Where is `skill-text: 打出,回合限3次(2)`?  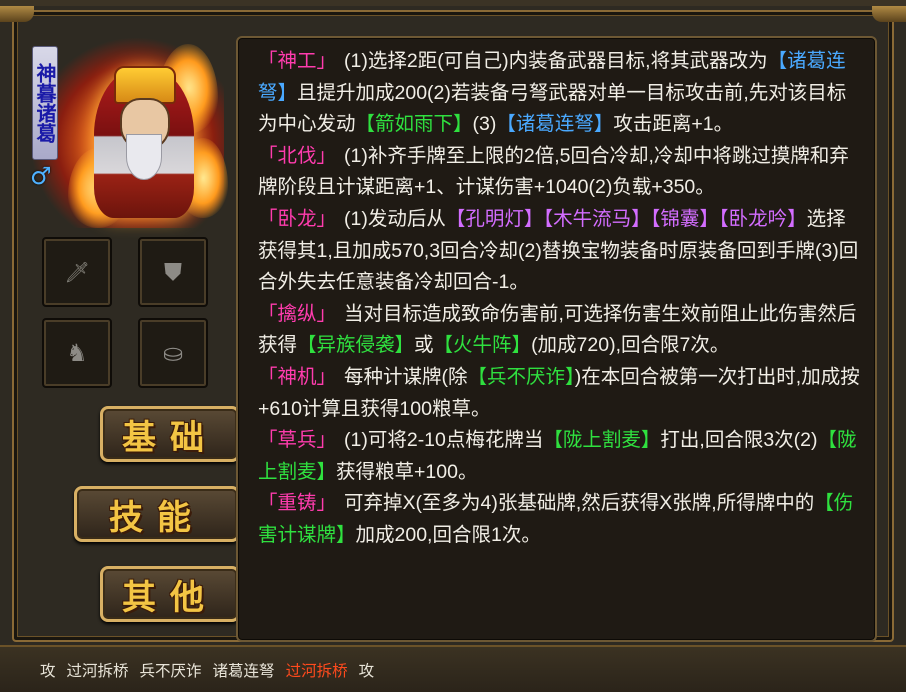 skill-text: 打出,回合限3次(2) is located at coordinates (739, 440).